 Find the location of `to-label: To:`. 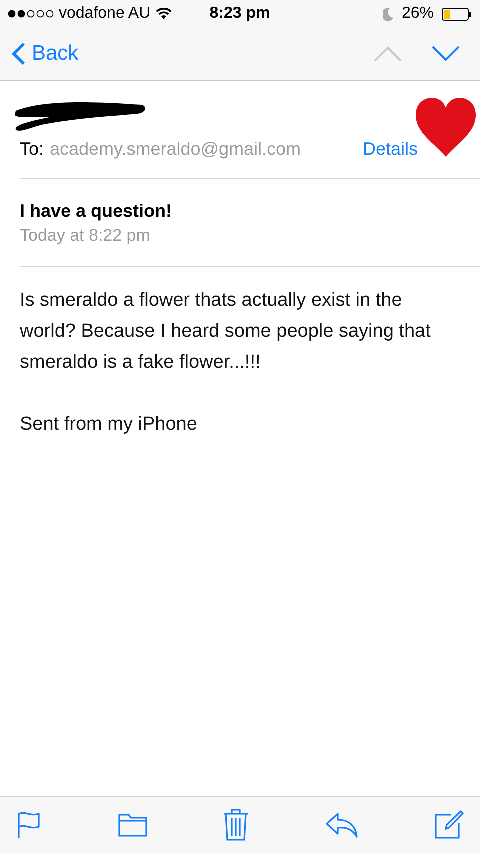

to-label: To: is located at coordinates (32, 149).